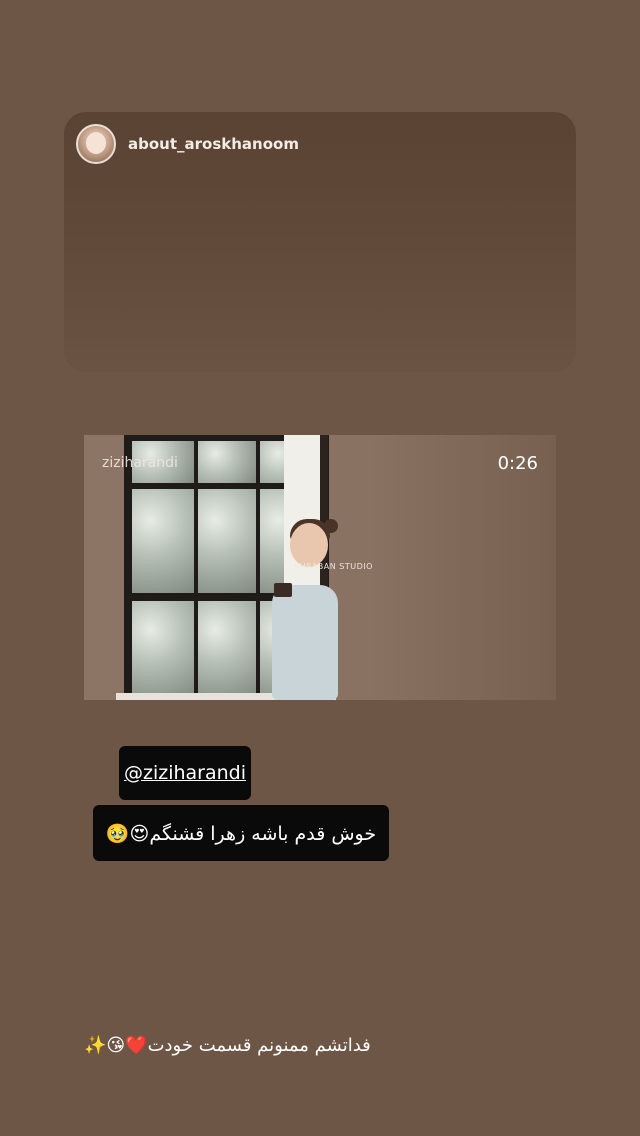 The height and width of the screenshot is (1136, 640). I want to click on studio-watermark: SHRABAN STUDIO, so click(333, 566).